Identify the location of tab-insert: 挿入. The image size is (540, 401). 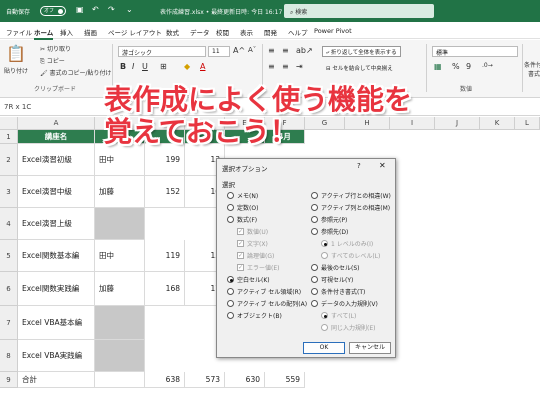
(66, 32).